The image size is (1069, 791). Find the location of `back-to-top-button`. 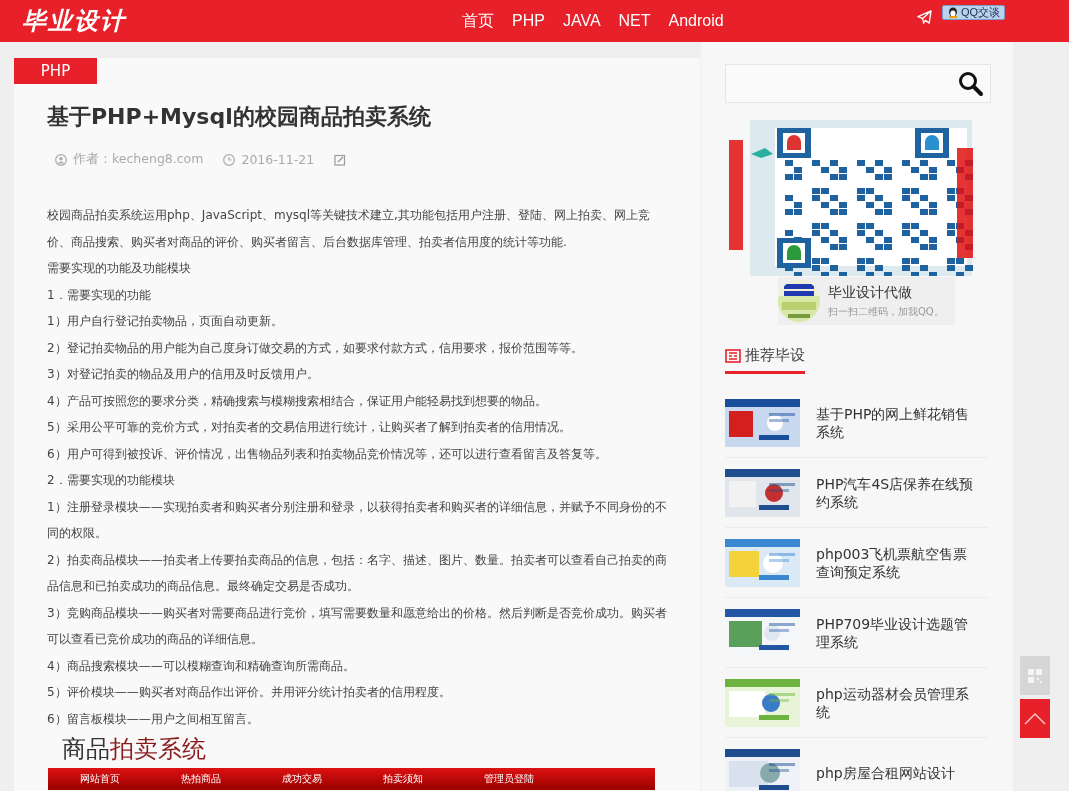

back-to-top-button is located at coordinates (1035, 718).